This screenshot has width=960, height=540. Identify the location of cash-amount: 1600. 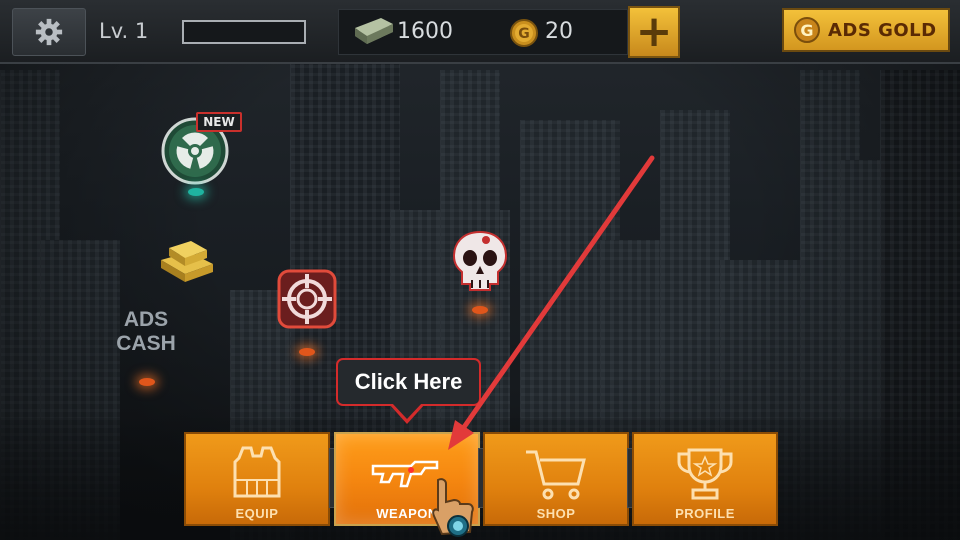
(425, 31).